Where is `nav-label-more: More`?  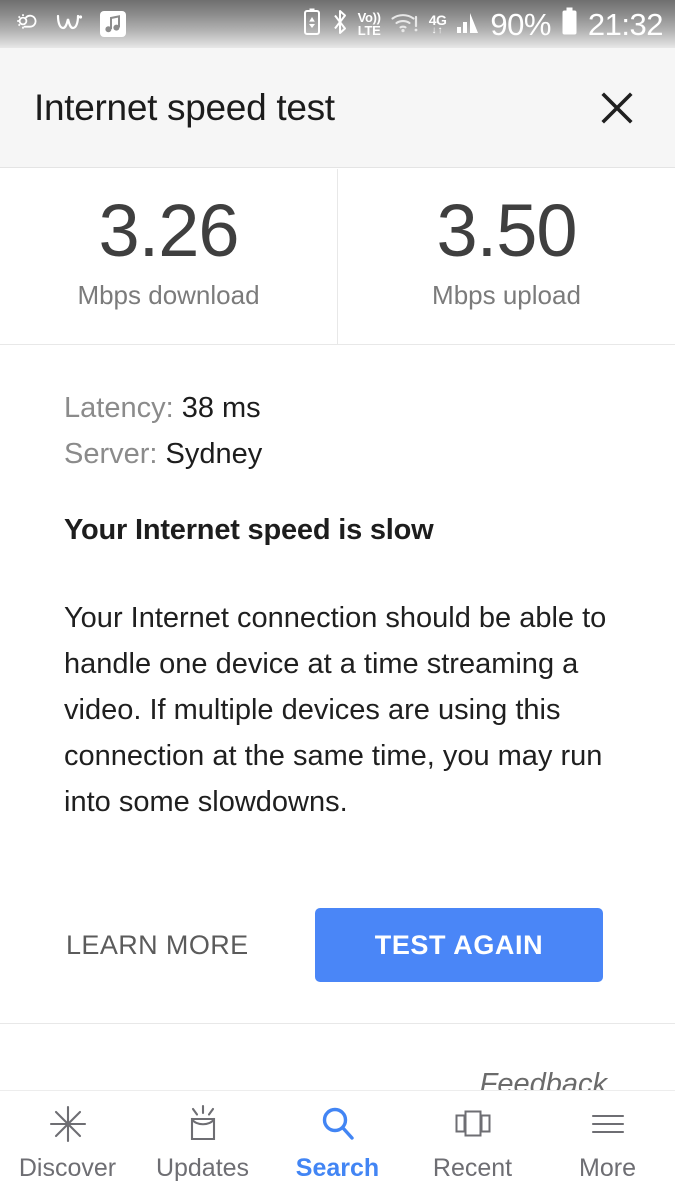 nav-label-more: More is located at coordinates (607, 1168).